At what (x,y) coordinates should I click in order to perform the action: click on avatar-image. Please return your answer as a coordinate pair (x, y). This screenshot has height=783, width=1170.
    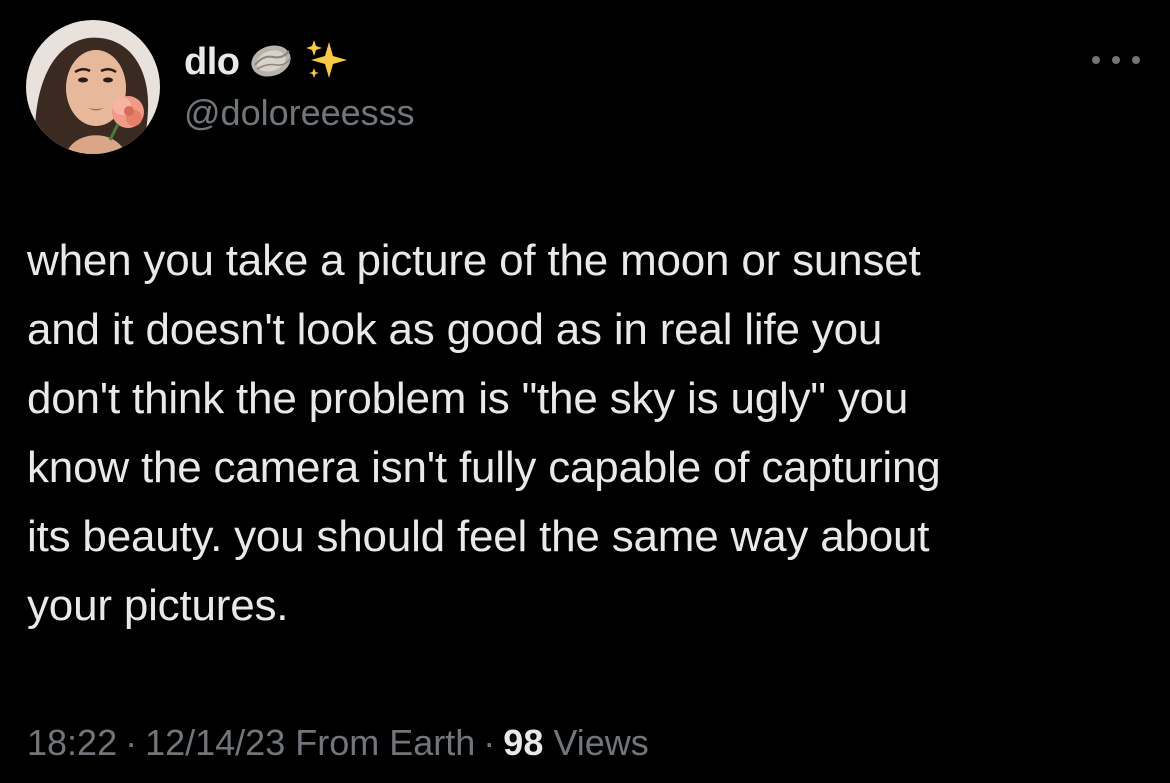
    Looking at the image, I should click on (93, 87).